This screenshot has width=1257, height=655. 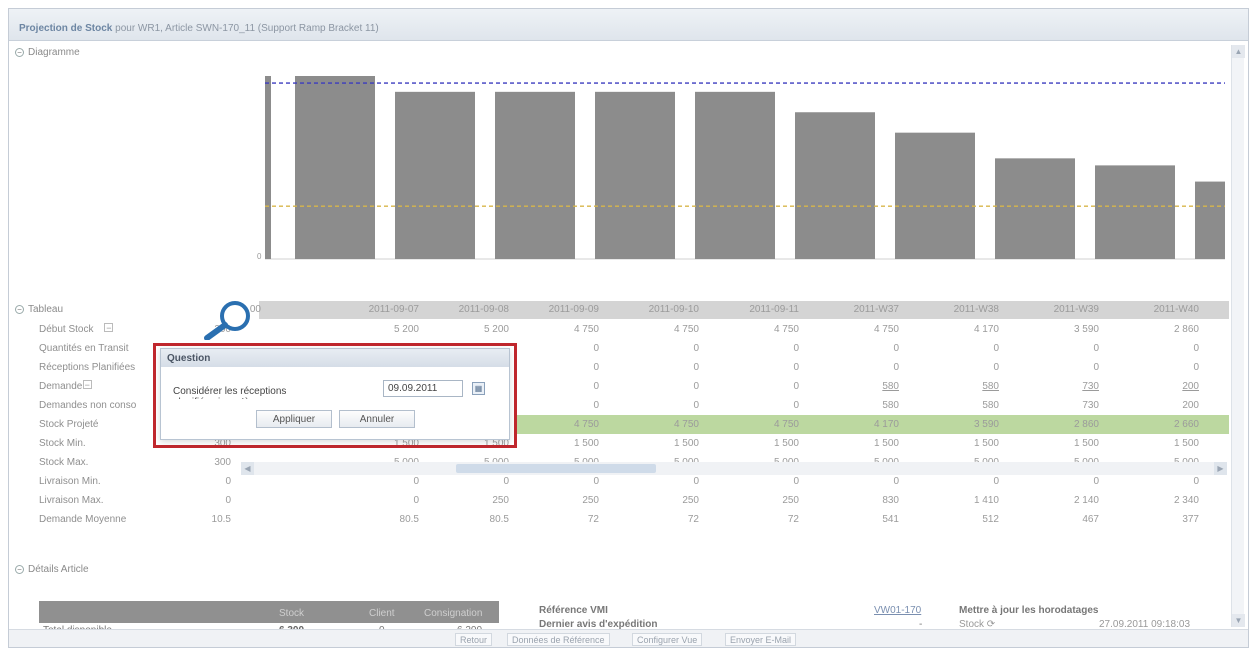 I want to click on apply-button: Appliquer, so click(x=294, y=419).